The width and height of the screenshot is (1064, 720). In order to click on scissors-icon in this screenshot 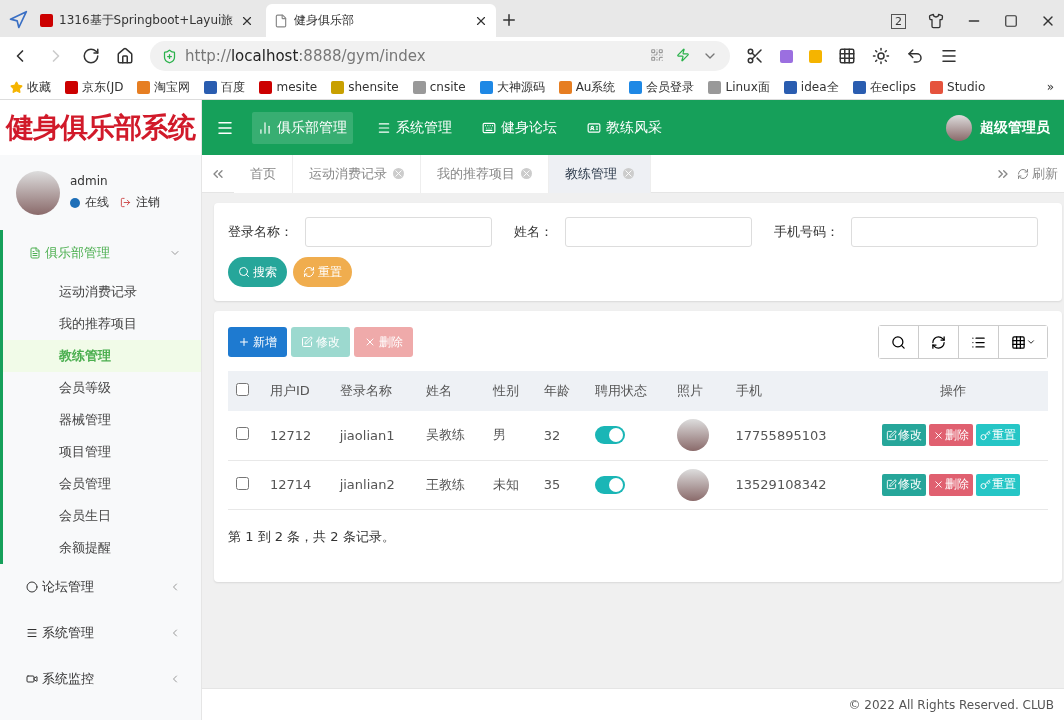, I will do `click(755, 56)`.